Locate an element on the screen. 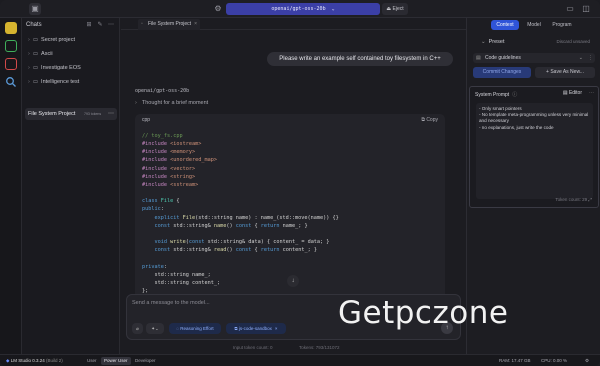 The image size is (600, 366). copy-button: ⧉ Copy is located at coordinates (429, 120).